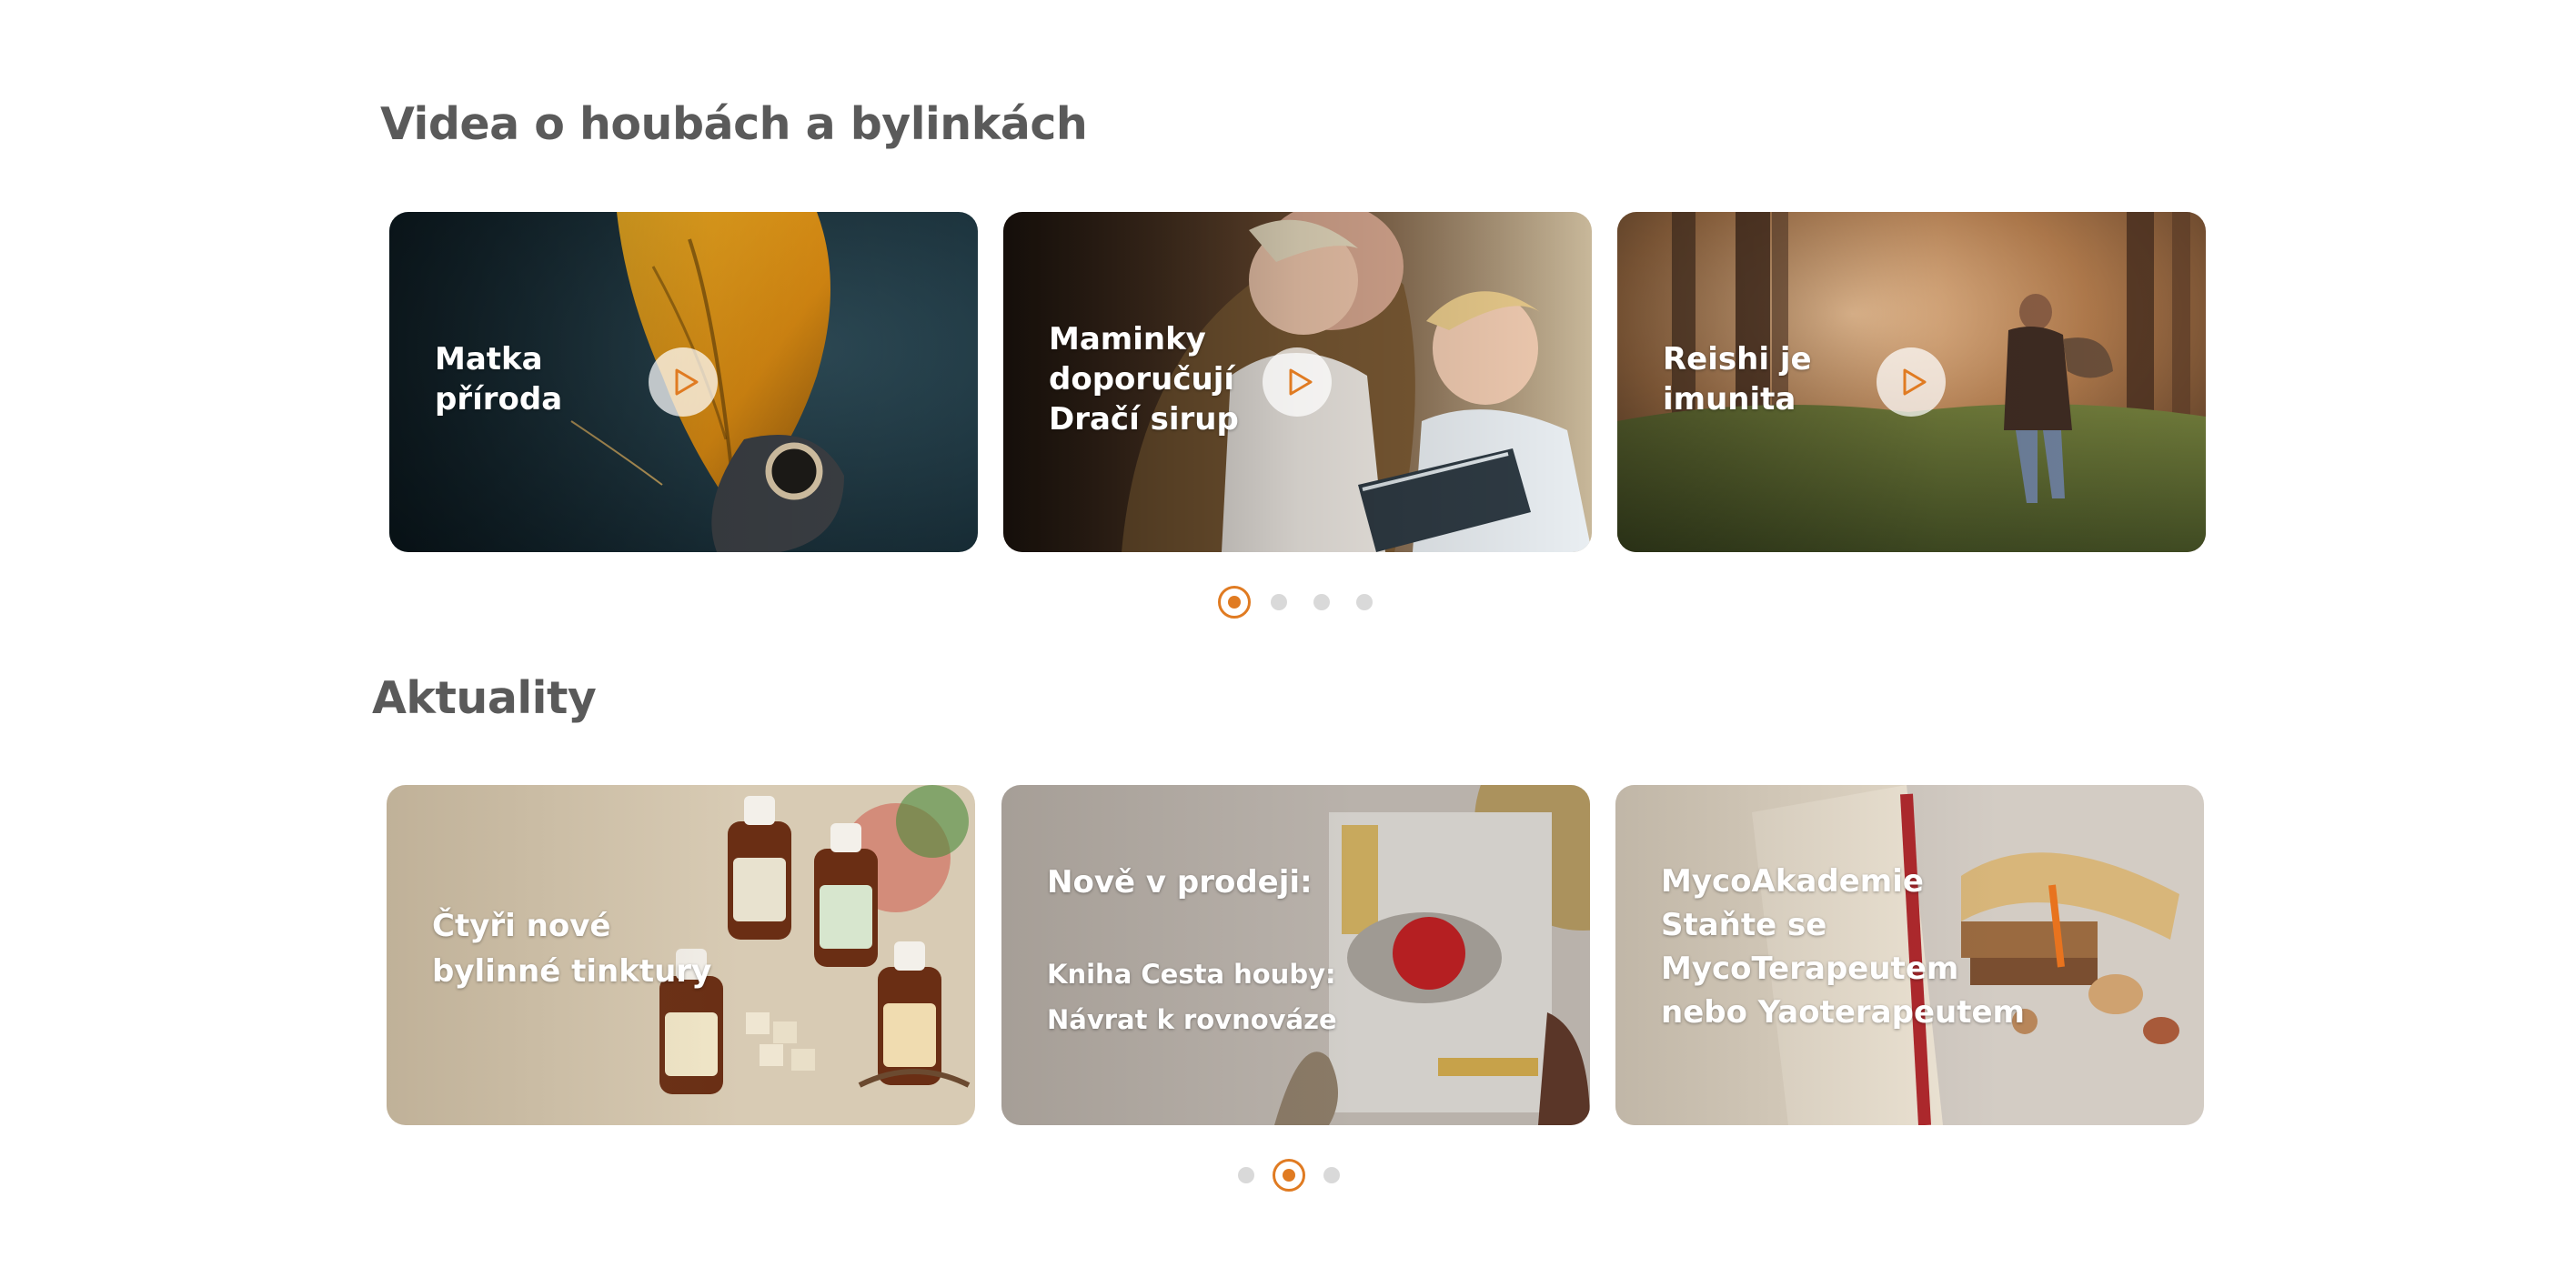  I want to click on video-card-matka-priroda: Matka příroda, so click(683, 382).